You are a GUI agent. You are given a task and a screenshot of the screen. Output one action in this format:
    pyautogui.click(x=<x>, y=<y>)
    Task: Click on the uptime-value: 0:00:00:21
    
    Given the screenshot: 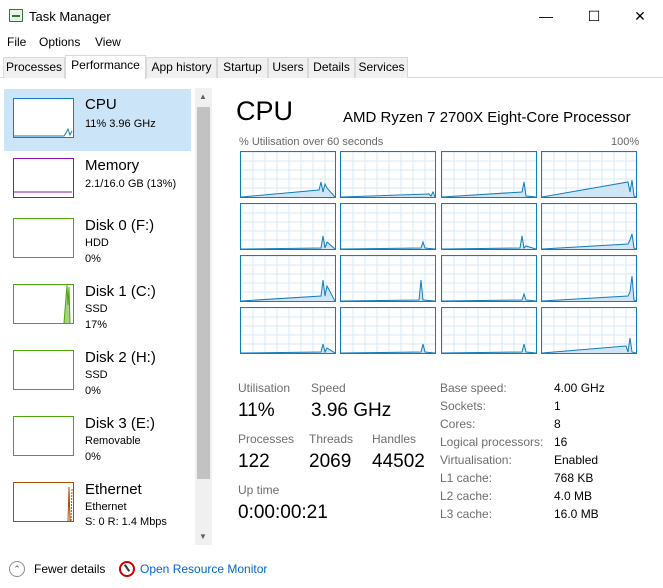 What is the action you would take?
    pyautogui.click(x=283, y=512)
    